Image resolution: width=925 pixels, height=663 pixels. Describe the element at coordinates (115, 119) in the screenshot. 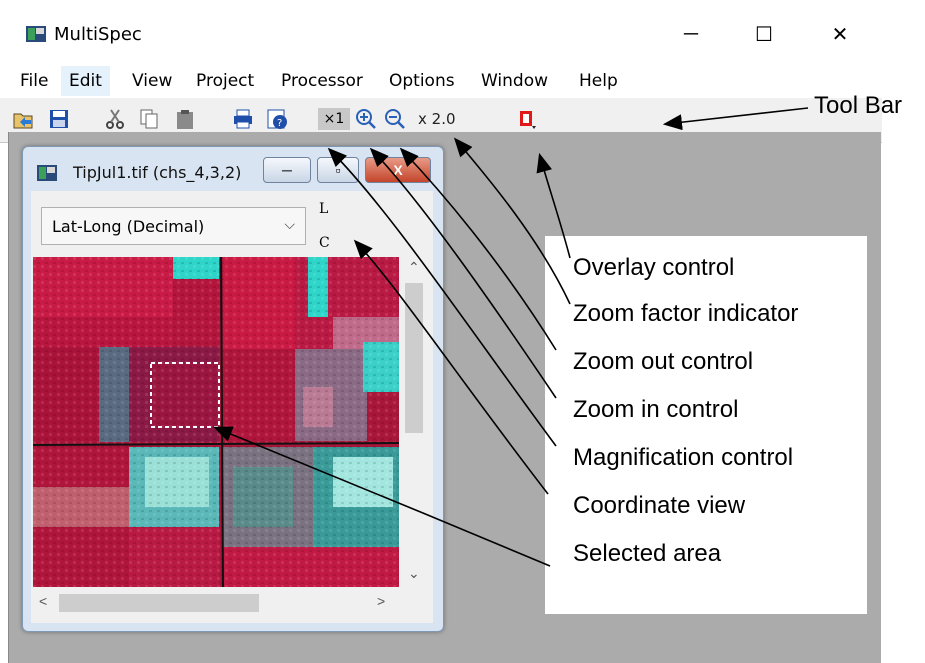

I see `cut-icon` at that location.